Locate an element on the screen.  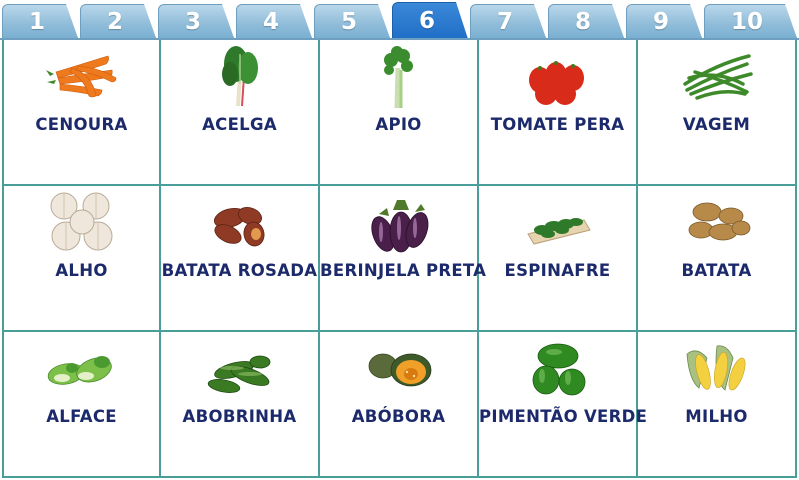
tab-6: 6 is located at coordinates (430, 20).